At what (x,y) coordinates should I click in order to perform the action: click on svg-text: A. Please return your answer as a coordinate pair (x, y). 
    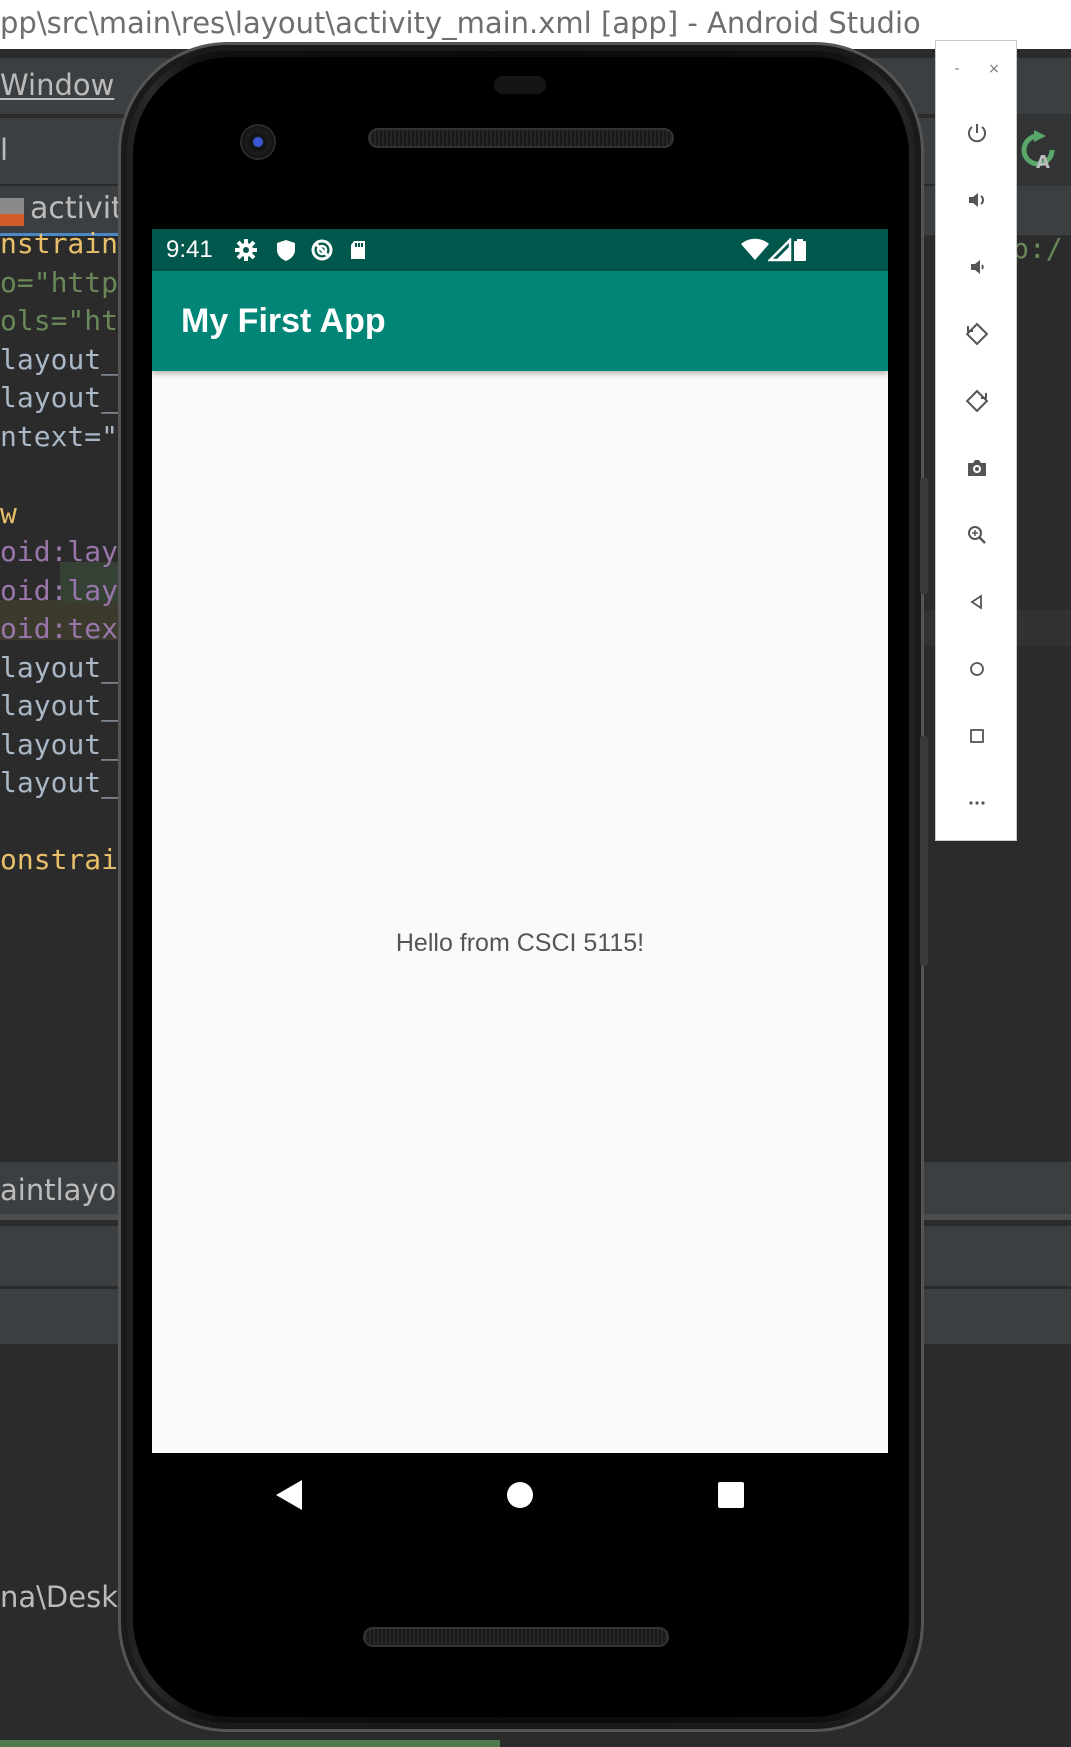
    Looking at the image, I should click on (1043, 161).